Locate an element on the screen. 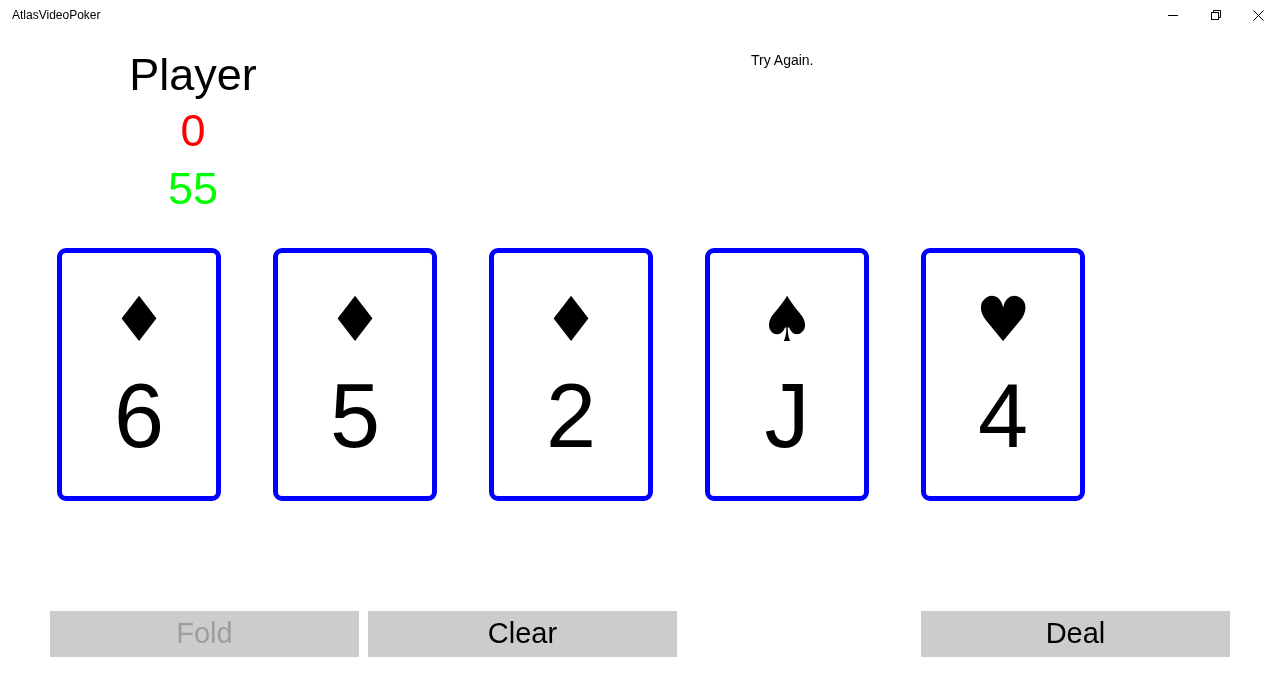 This screenshot has height=682, width=1280. card-rank: 5 is located at coordinates (355, 416).